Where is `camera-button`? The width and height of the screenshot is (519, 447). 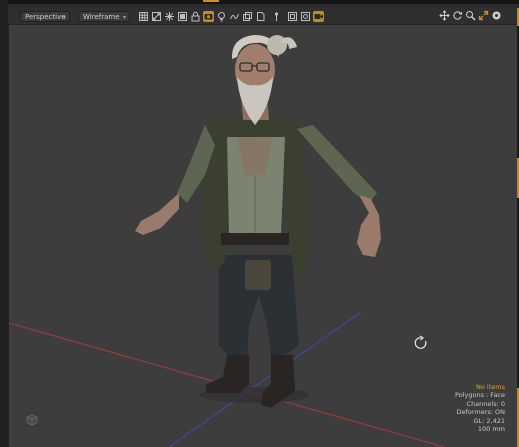
camera-button is located at coordinates (208, 16).